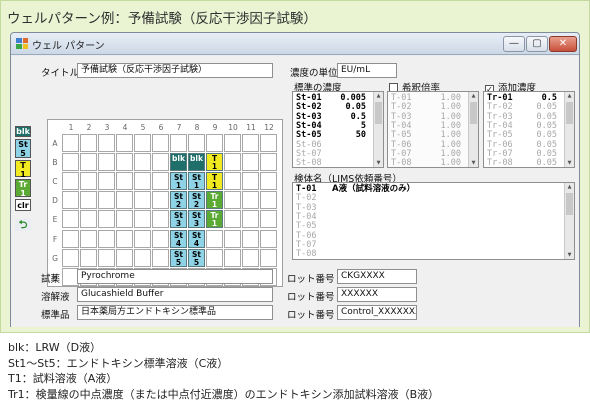 The image size is (590, 413). Describe the element at coordinates (331, 107) in the screenshot. I see `list-item: St-02 0.05` at that location.